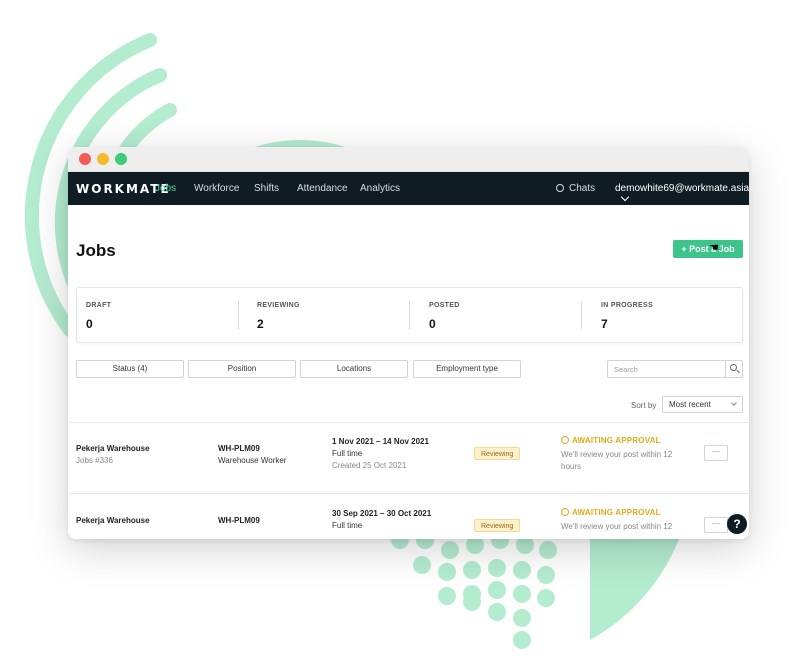 This screenshot has height=665, width=800. I want to click on close-window-dot, so click(85, 159).